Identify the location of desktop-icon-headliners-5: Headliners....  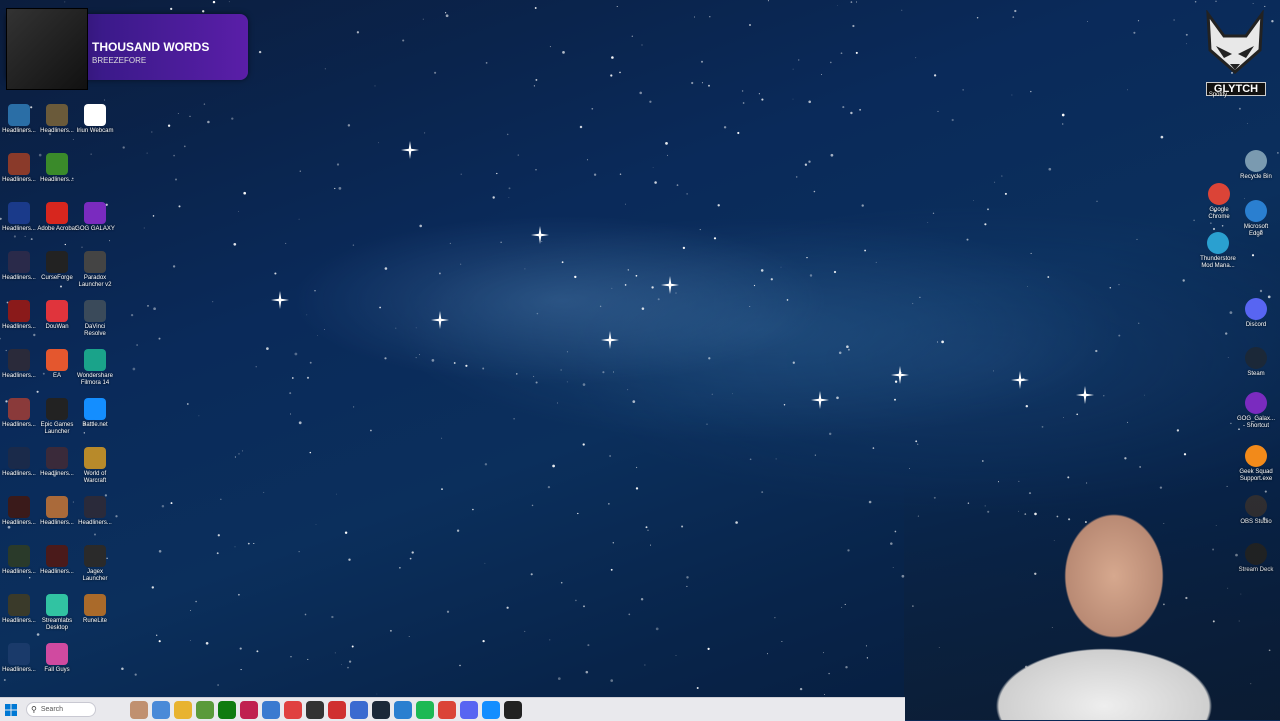
(19, 217).